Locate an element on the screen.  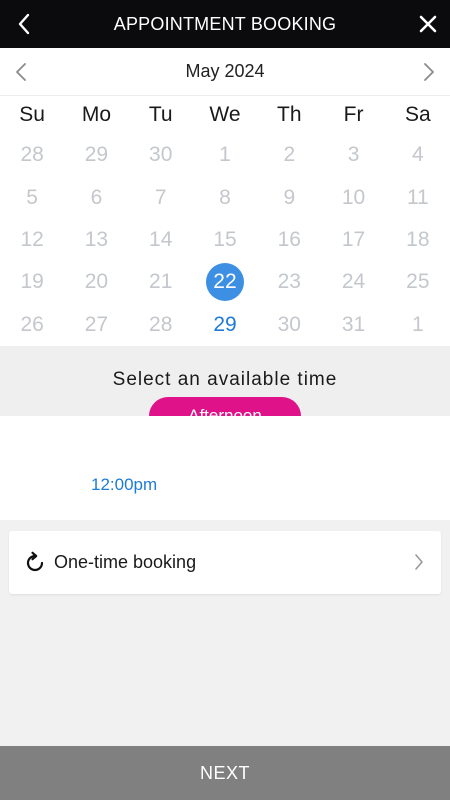
next-month-button is located at coordinates (429, 72).